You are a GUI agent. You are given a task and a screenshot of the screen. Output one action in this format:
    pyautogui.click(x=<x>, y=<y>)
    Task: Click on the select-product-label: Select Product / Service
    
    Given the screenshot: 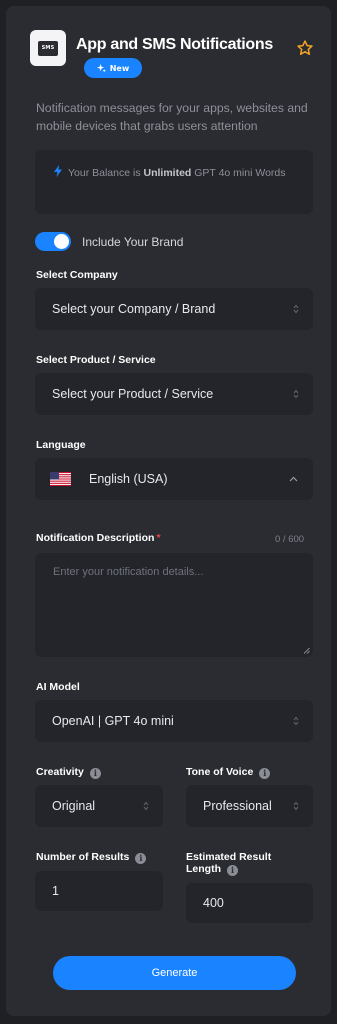 What is the action you would take?
    pyautogui.click(x=96, y=360)
    